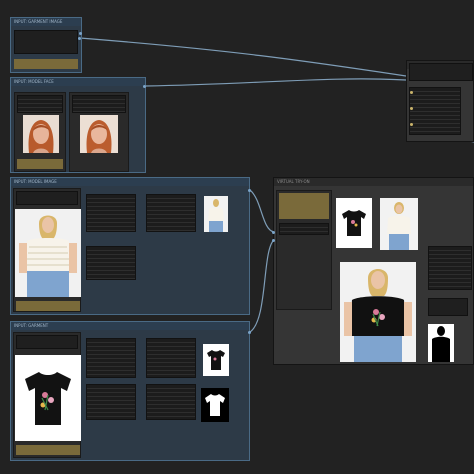 This screenshot has height=474, width=474. I want to click on wire-garment-to-tryon, so click(262, 286).